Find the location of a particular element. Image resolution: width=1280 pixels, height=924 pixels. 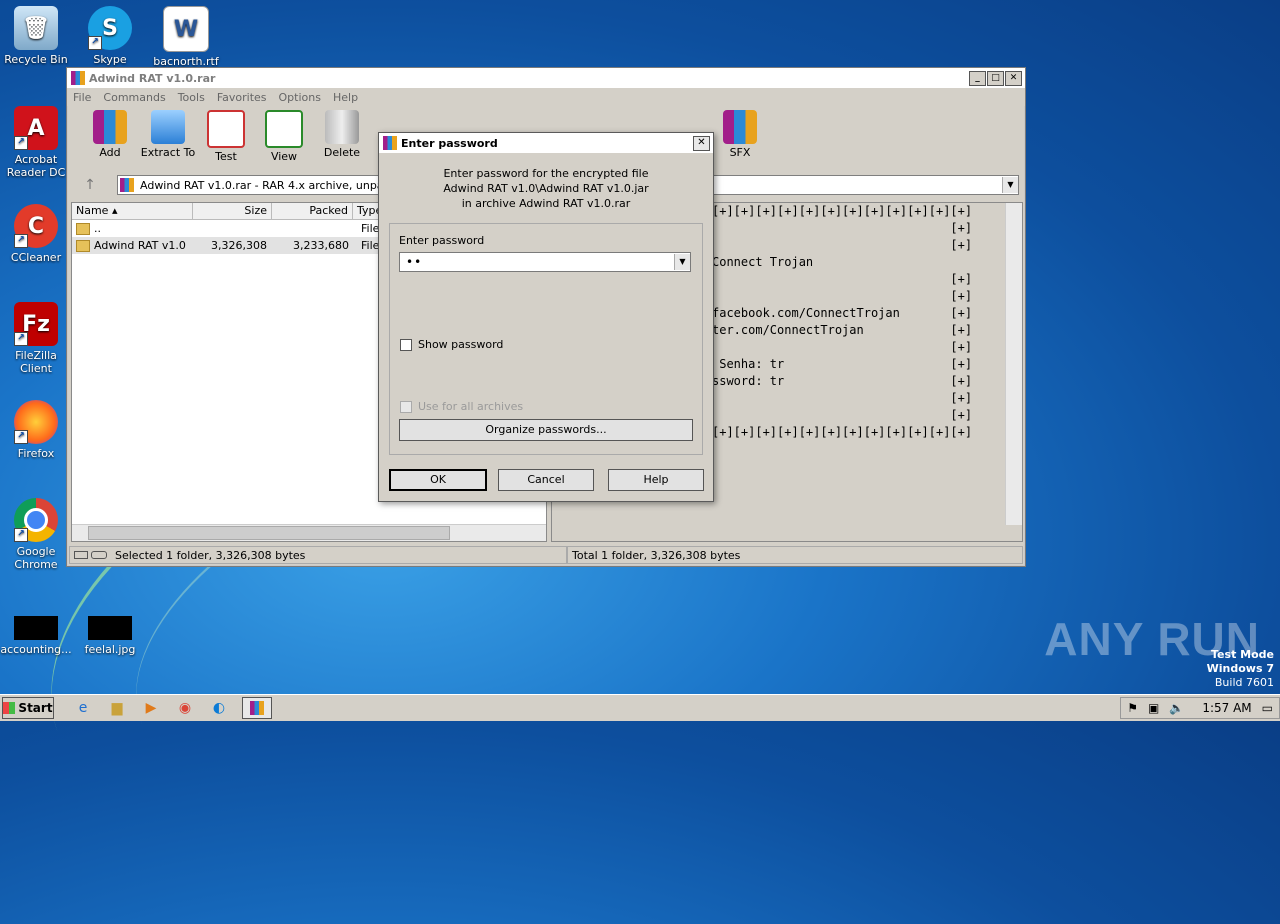

file-name: Adwind RAT v1.0 is located at coordinates (140, 245).